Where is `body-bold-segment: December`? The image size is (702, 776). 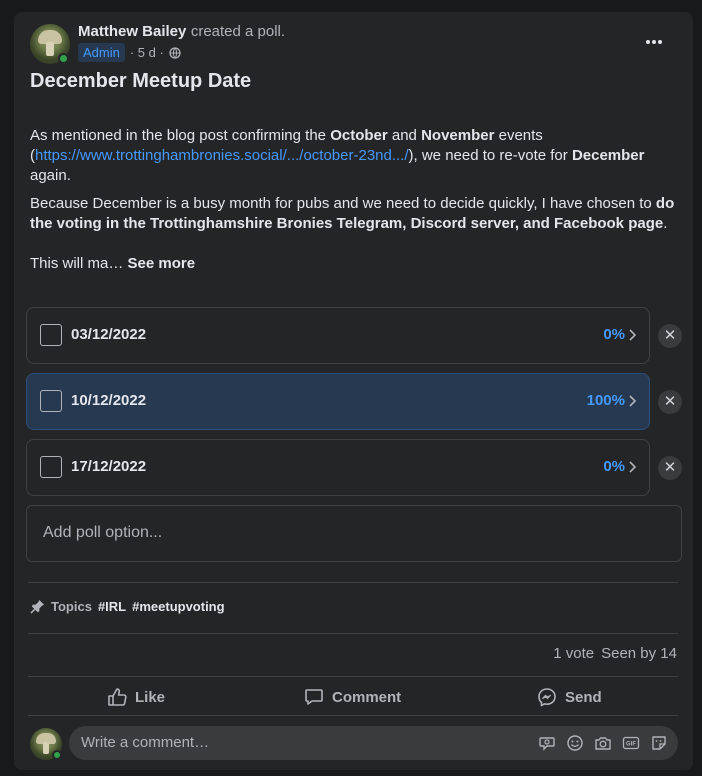 body-bold-segment: December is located at coordinates (608, 155).